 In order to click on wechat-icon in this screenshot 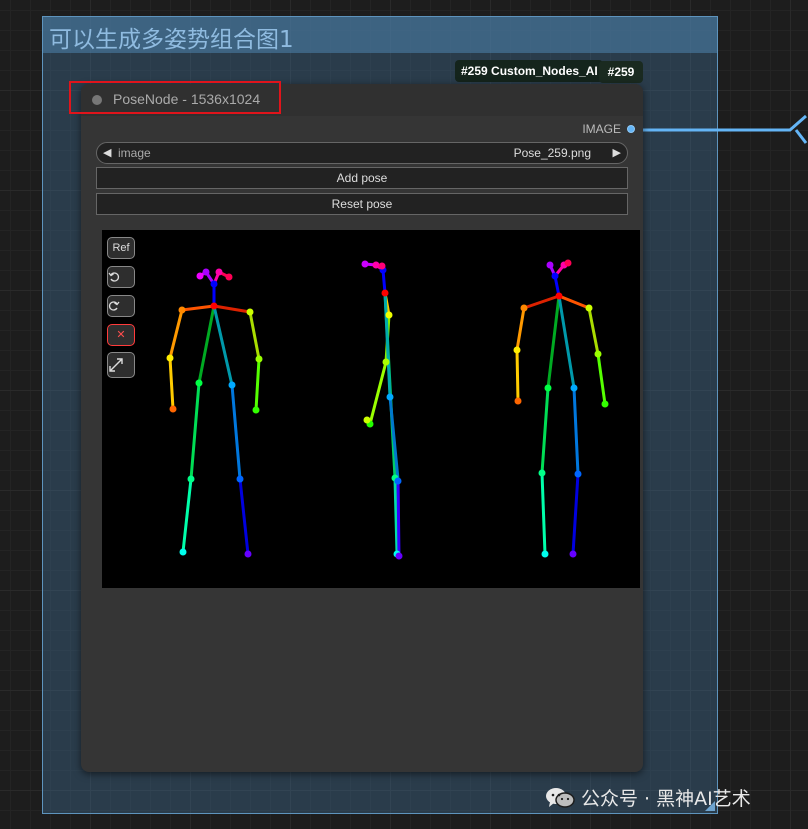, I will do `click(560, 797)`.